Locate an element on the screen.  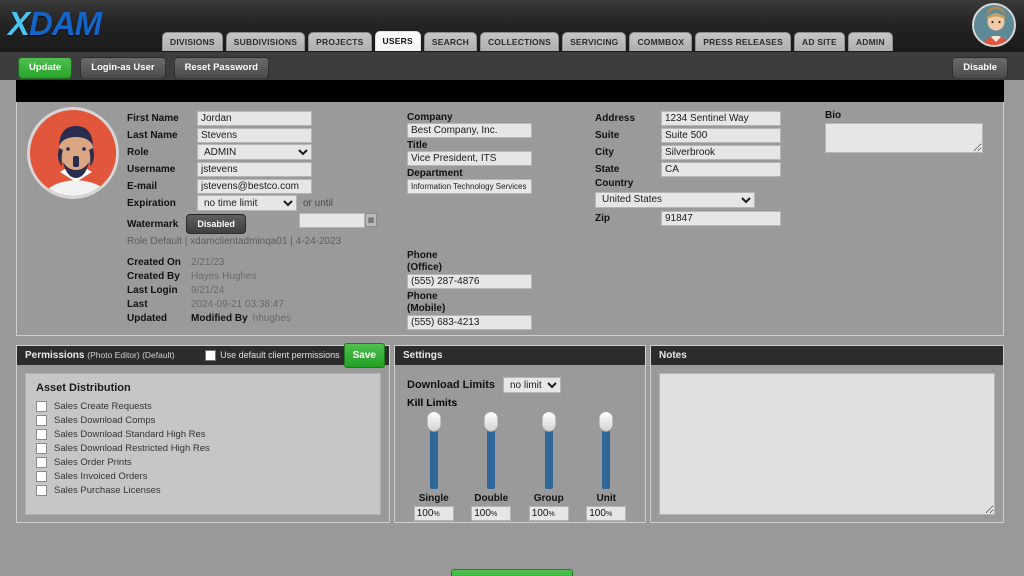
download-limits-row: Download Limits no limit is located at coordinates (526, 385).